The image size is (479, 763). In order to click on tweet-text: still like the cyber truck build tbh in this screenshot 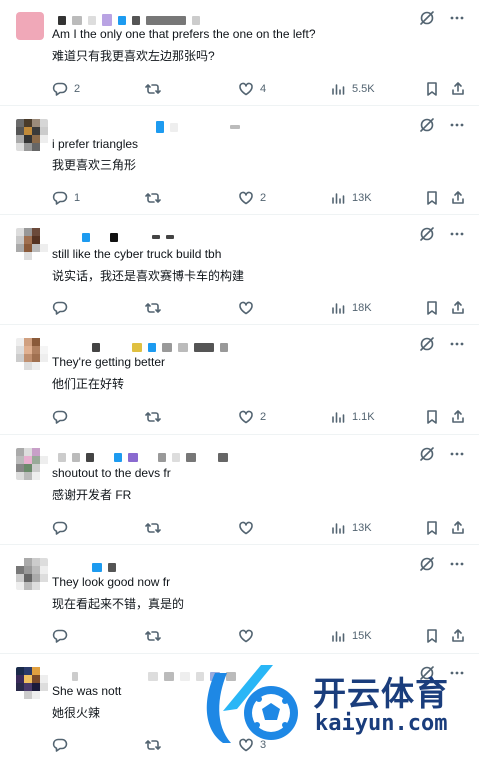, I will do `click(137, 254)`.